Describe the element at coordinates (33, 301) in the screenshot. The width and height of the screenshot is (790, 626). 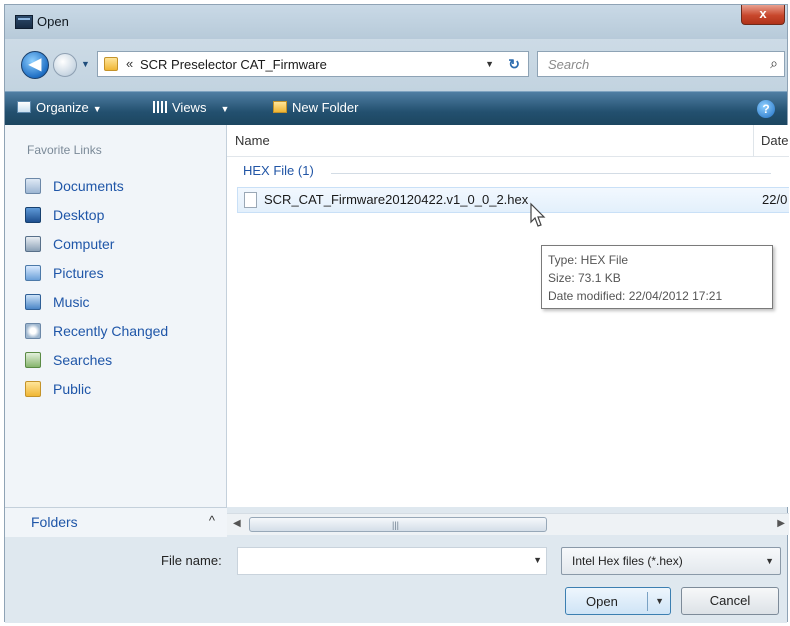
I see `music-icon` at that location.